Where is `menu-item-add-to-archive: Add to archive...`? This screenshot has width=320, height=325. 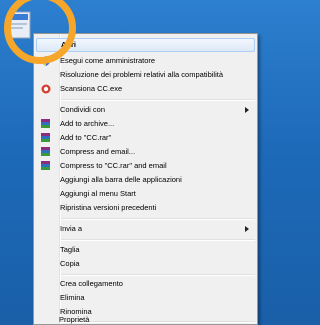 menu-item-add-to-archive: Add to archive... is located at coordinates (145, 124).